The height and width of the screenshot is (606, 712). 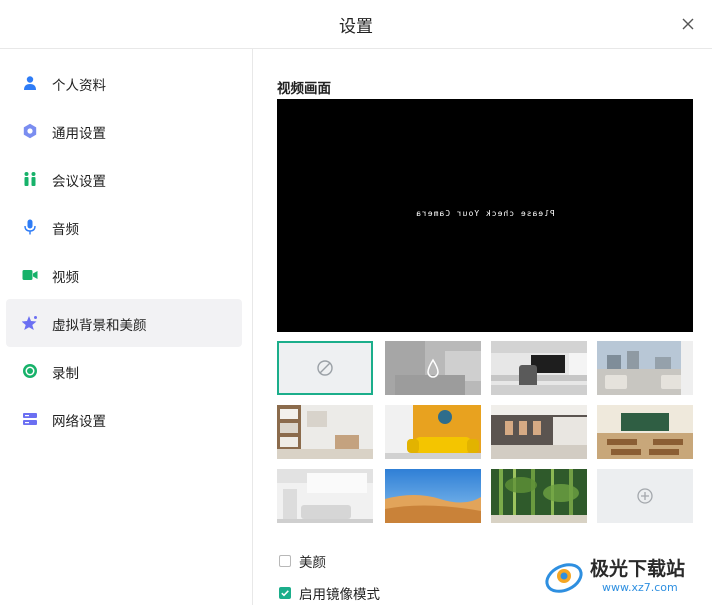 What do you see at coordinates (356, 27) in the screenshot?
I see `window-title: 设置` at bounding box center [356, 27].